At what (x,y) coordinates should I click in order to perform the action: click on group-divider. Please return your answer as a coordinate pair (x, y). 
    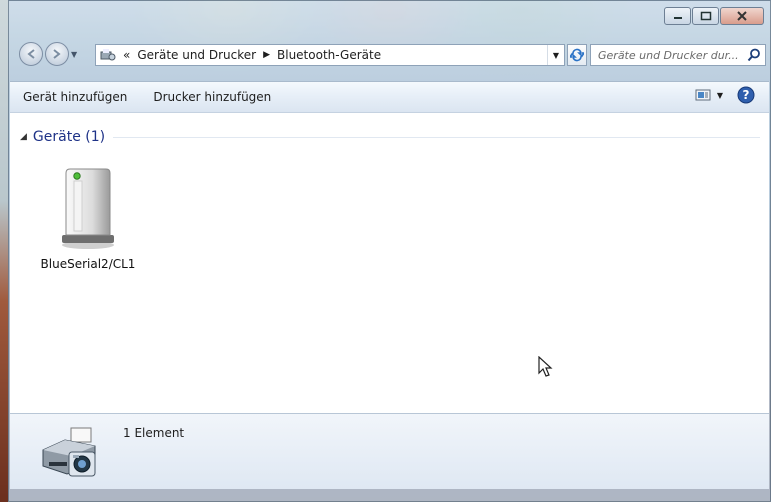
    Looking at the image, I should click on (436, 137).